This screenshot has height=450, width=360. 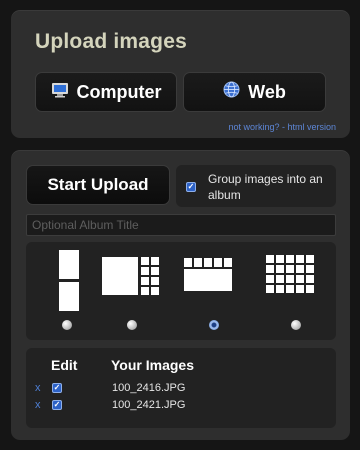 What do you see at coordinates (290, 274) in the screenshot?
I see `small-grid-layout-icon` at bounding box center [290, 274].